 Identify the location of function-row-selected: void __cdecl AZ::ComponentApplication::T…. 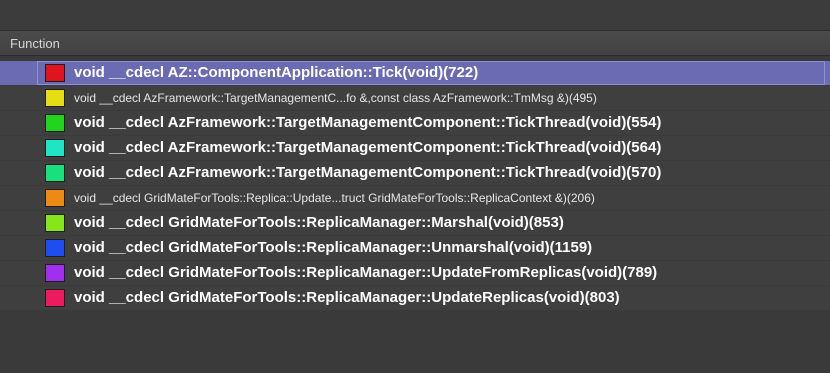
(415, 73).